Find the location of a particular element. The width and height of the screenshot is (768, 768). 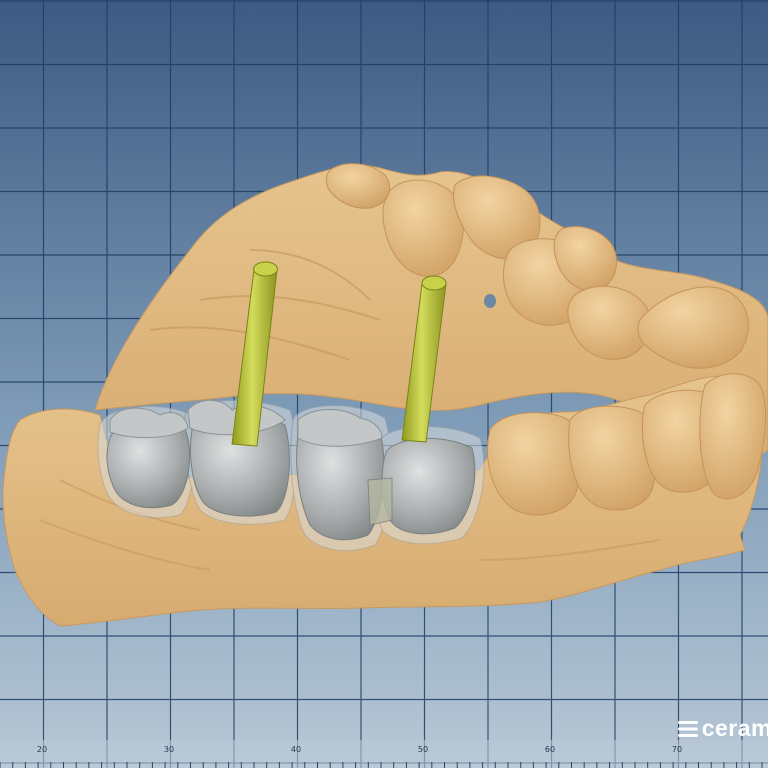

ruler-label-40: 40 is located at coordinates (296, 749).